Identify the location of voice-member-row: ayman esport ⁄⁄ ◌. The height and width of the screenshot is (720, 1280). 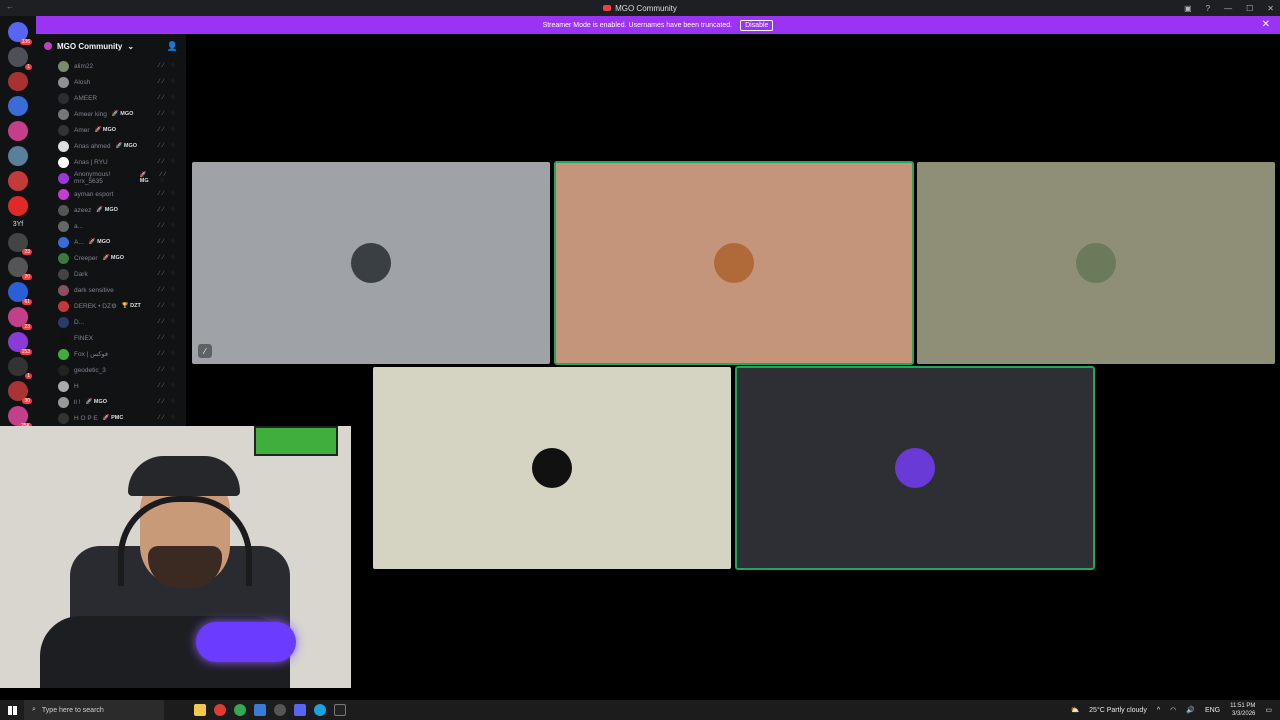
(111, 194).